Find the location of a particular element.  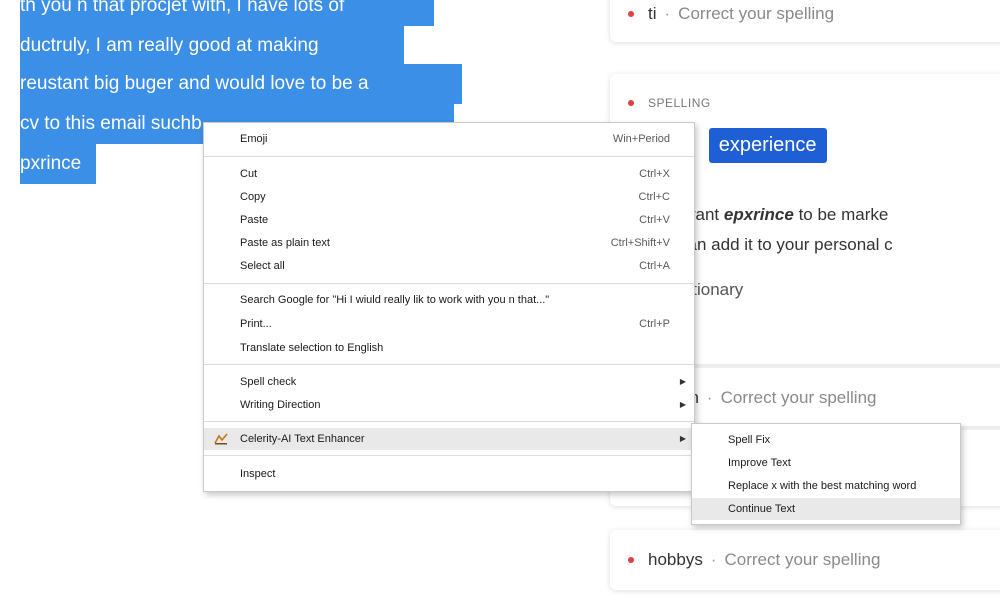

selected-text-line: pxrince is located at coordinates (58, 164).